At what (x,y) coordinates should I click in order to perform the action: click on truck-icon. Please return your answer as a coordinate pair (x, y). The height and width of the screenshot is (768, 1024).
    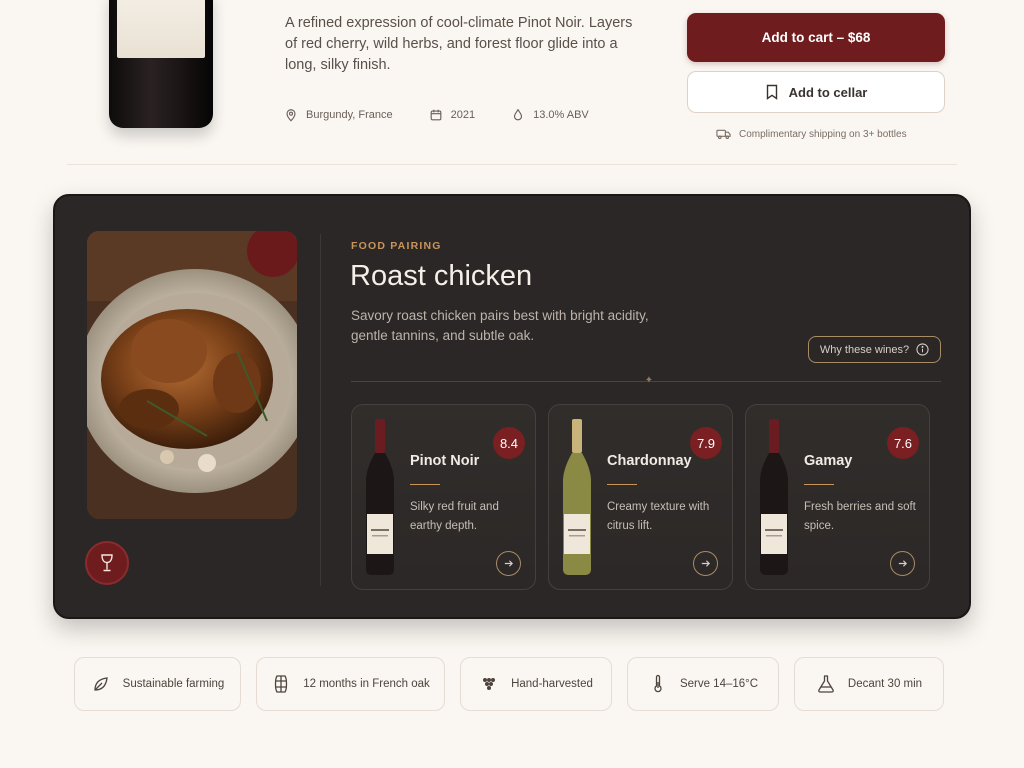
    Looking at the image, I should click on (723, 134).